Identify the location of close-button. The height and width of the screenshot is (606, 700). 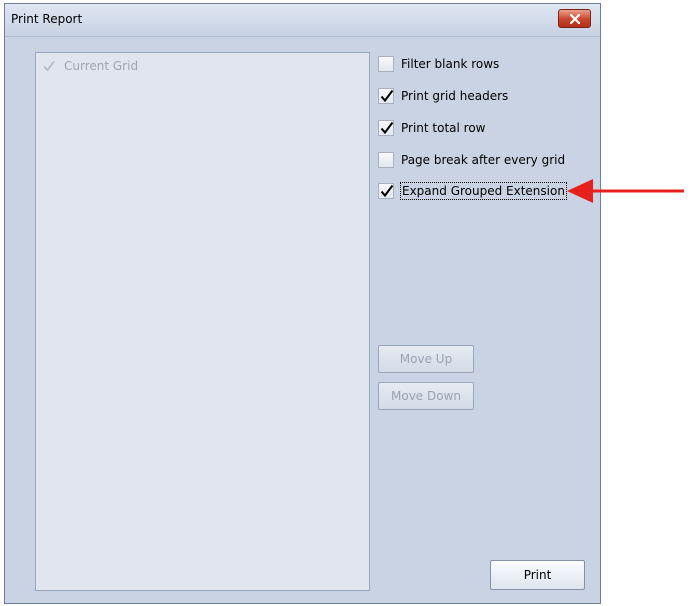
(574, 18).